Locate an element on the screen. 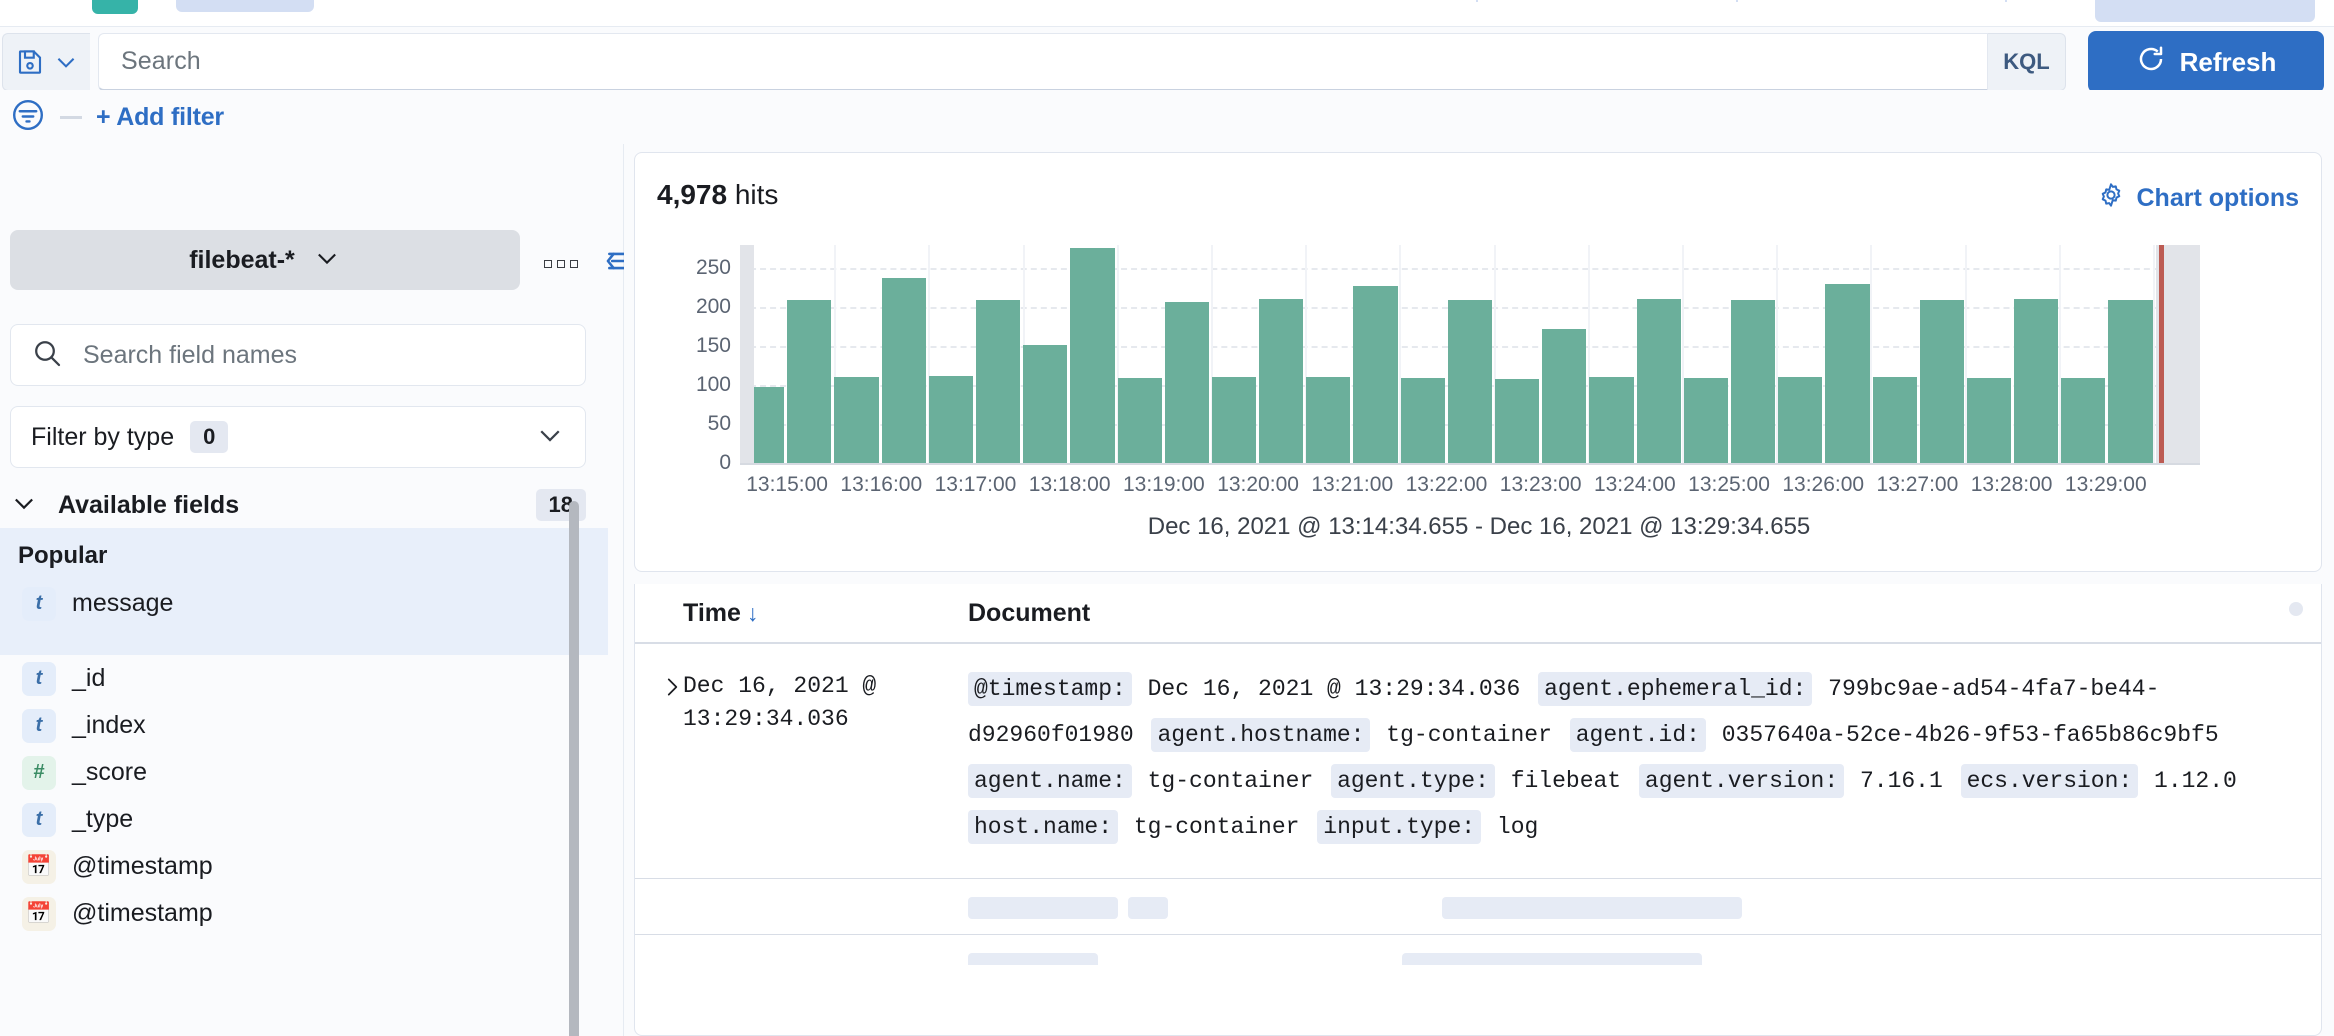  field-name: _index is located at coordinates (109, 725).